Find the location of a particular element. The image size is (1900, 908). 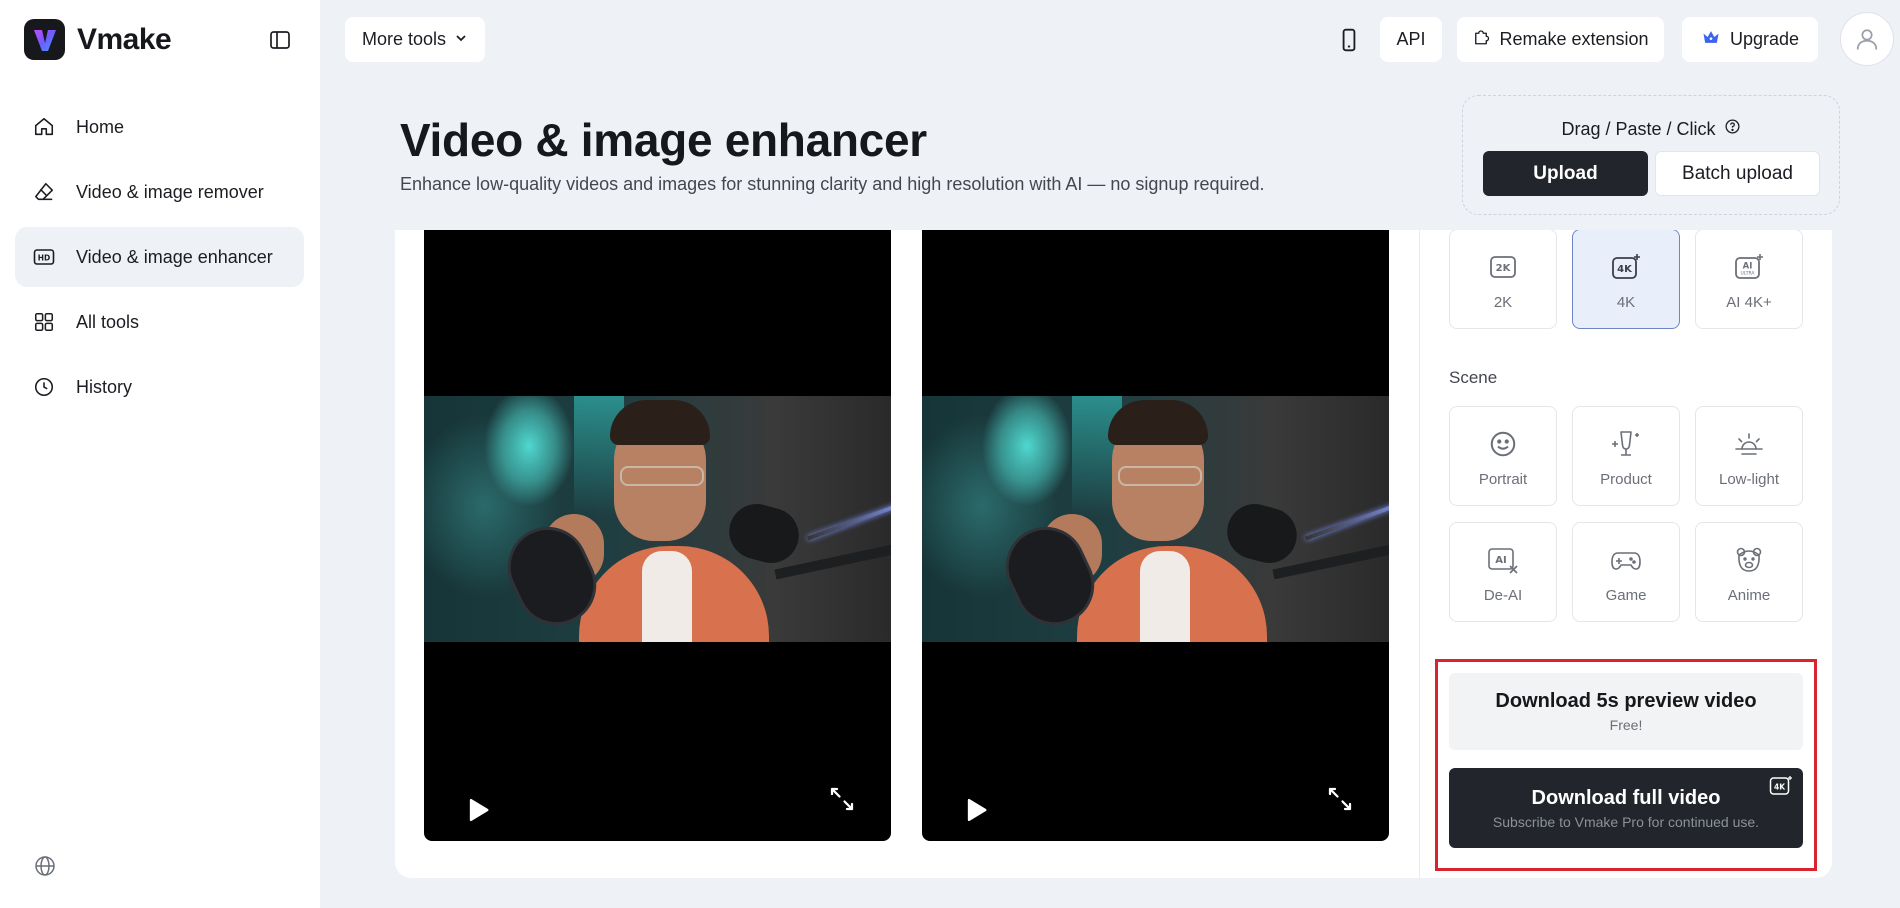

sunset-icon is located at coordinates (1749, 444).